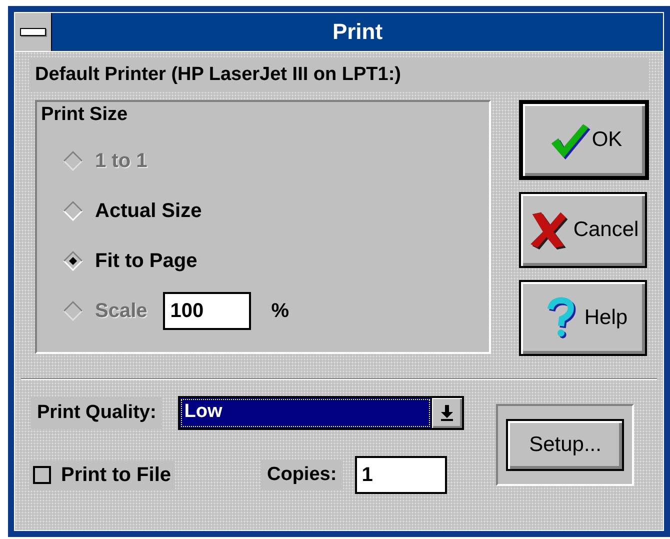 The image size is (670, 539). I want to click on printer-label: Default Printer (HP LaserJet III on LPT1:), so click(339, 75).